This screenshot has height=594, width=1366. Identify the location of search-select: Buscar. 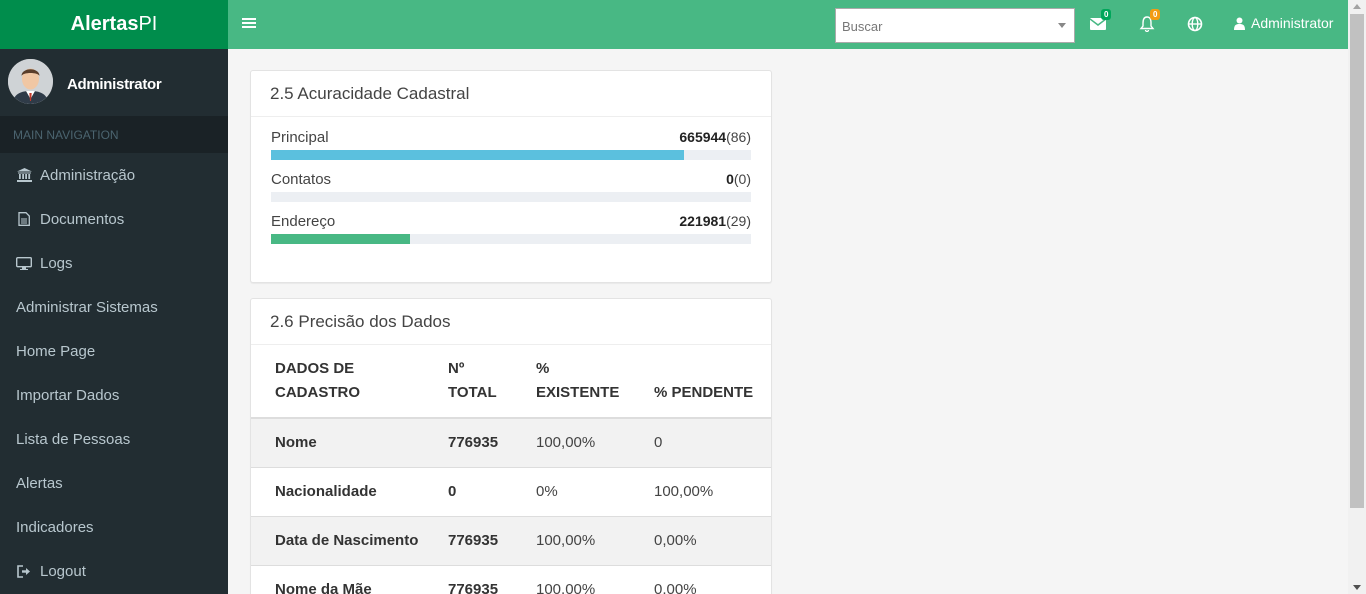
(955, 25).